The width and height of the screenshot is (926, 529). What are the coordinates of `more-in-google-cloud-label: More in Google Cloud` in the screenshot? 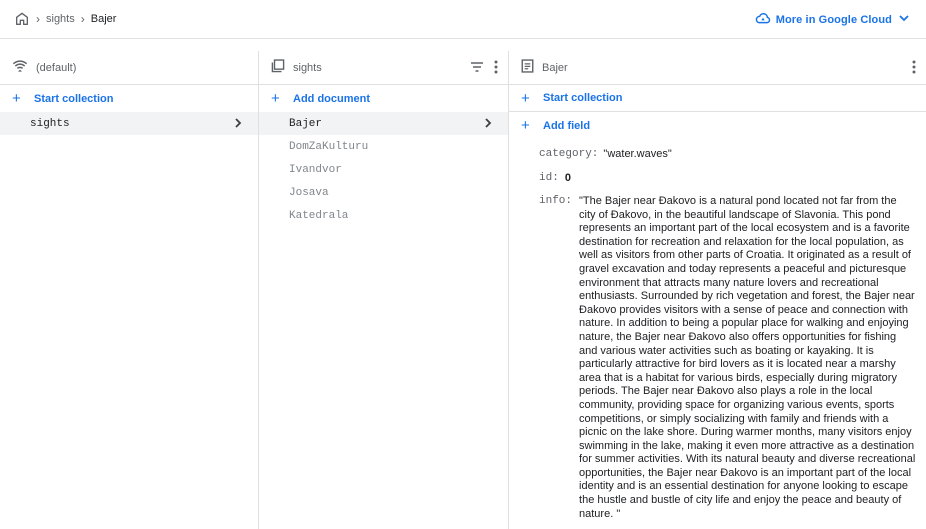 It's located at (833, 19).